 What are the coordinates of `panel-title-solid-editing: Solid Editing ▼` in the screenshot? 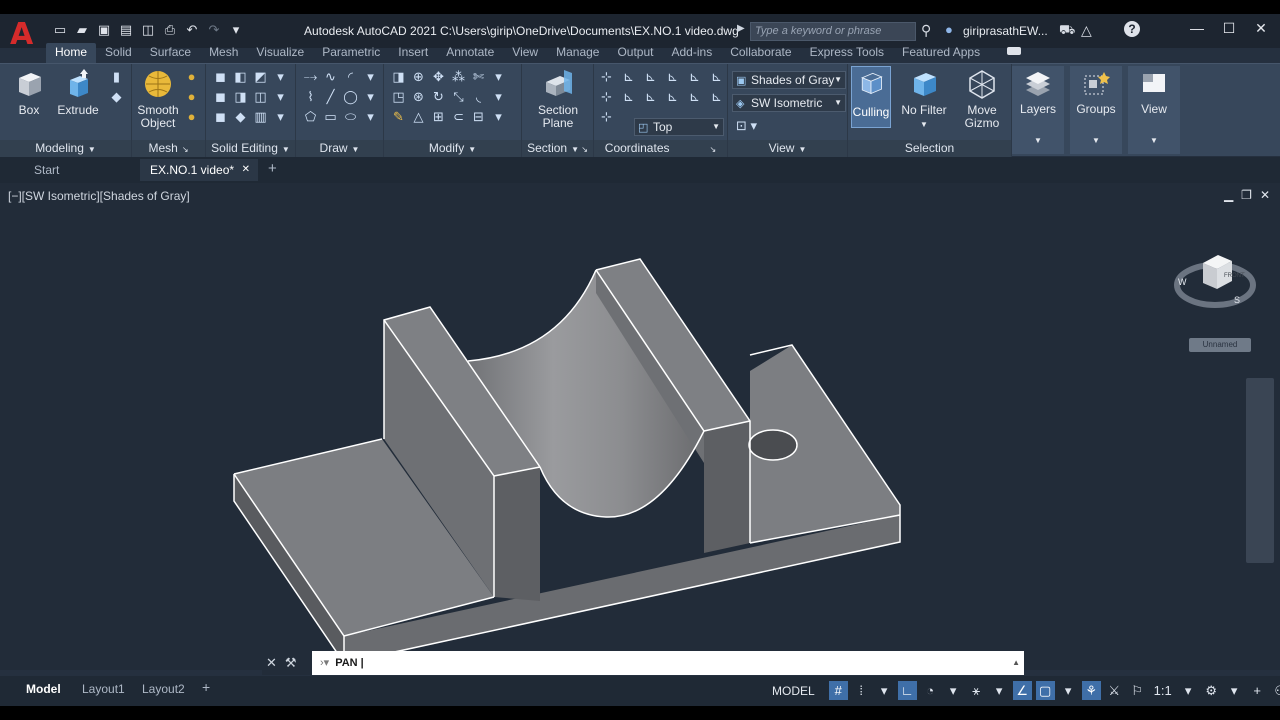 It's located at (250, 148).